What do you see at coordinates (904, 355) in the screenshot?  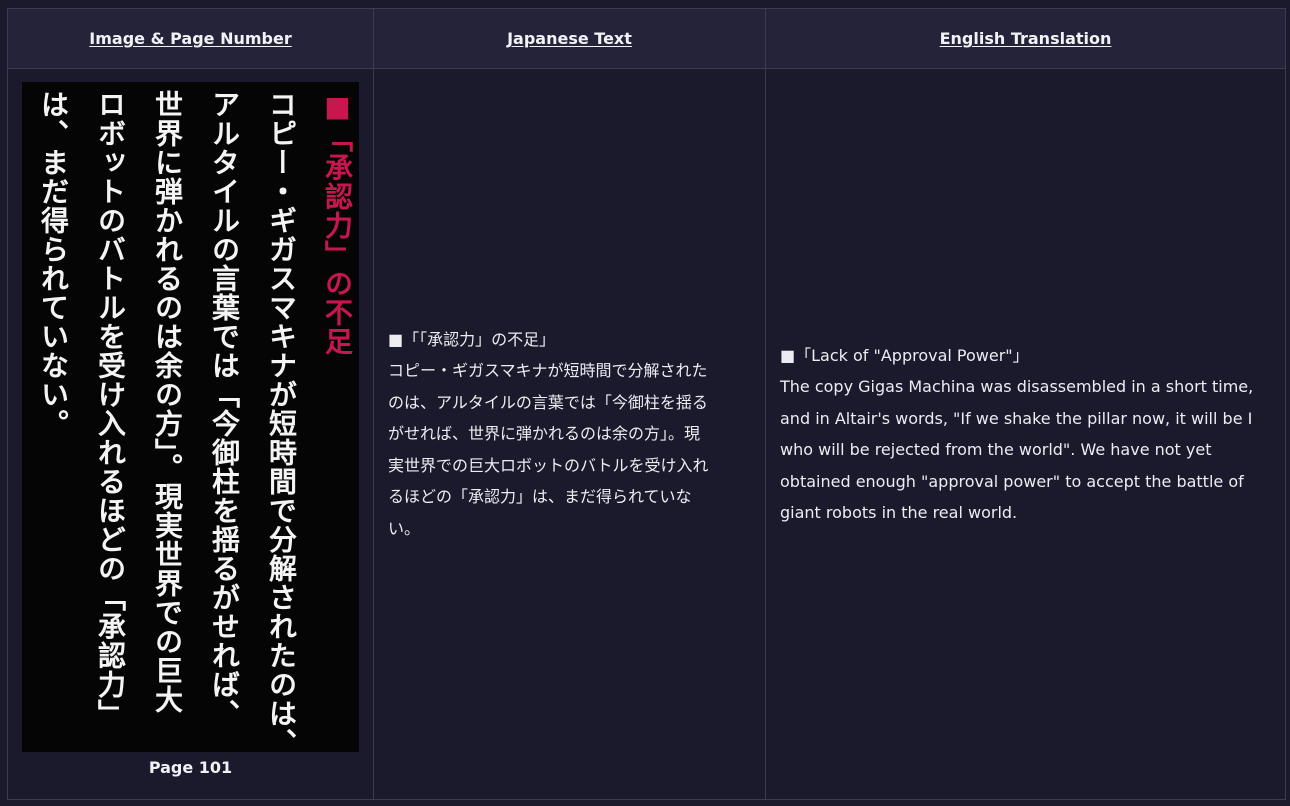 I see `english-line: ■「Lack of "Approval Power"」` at bounding box center [904, 355].